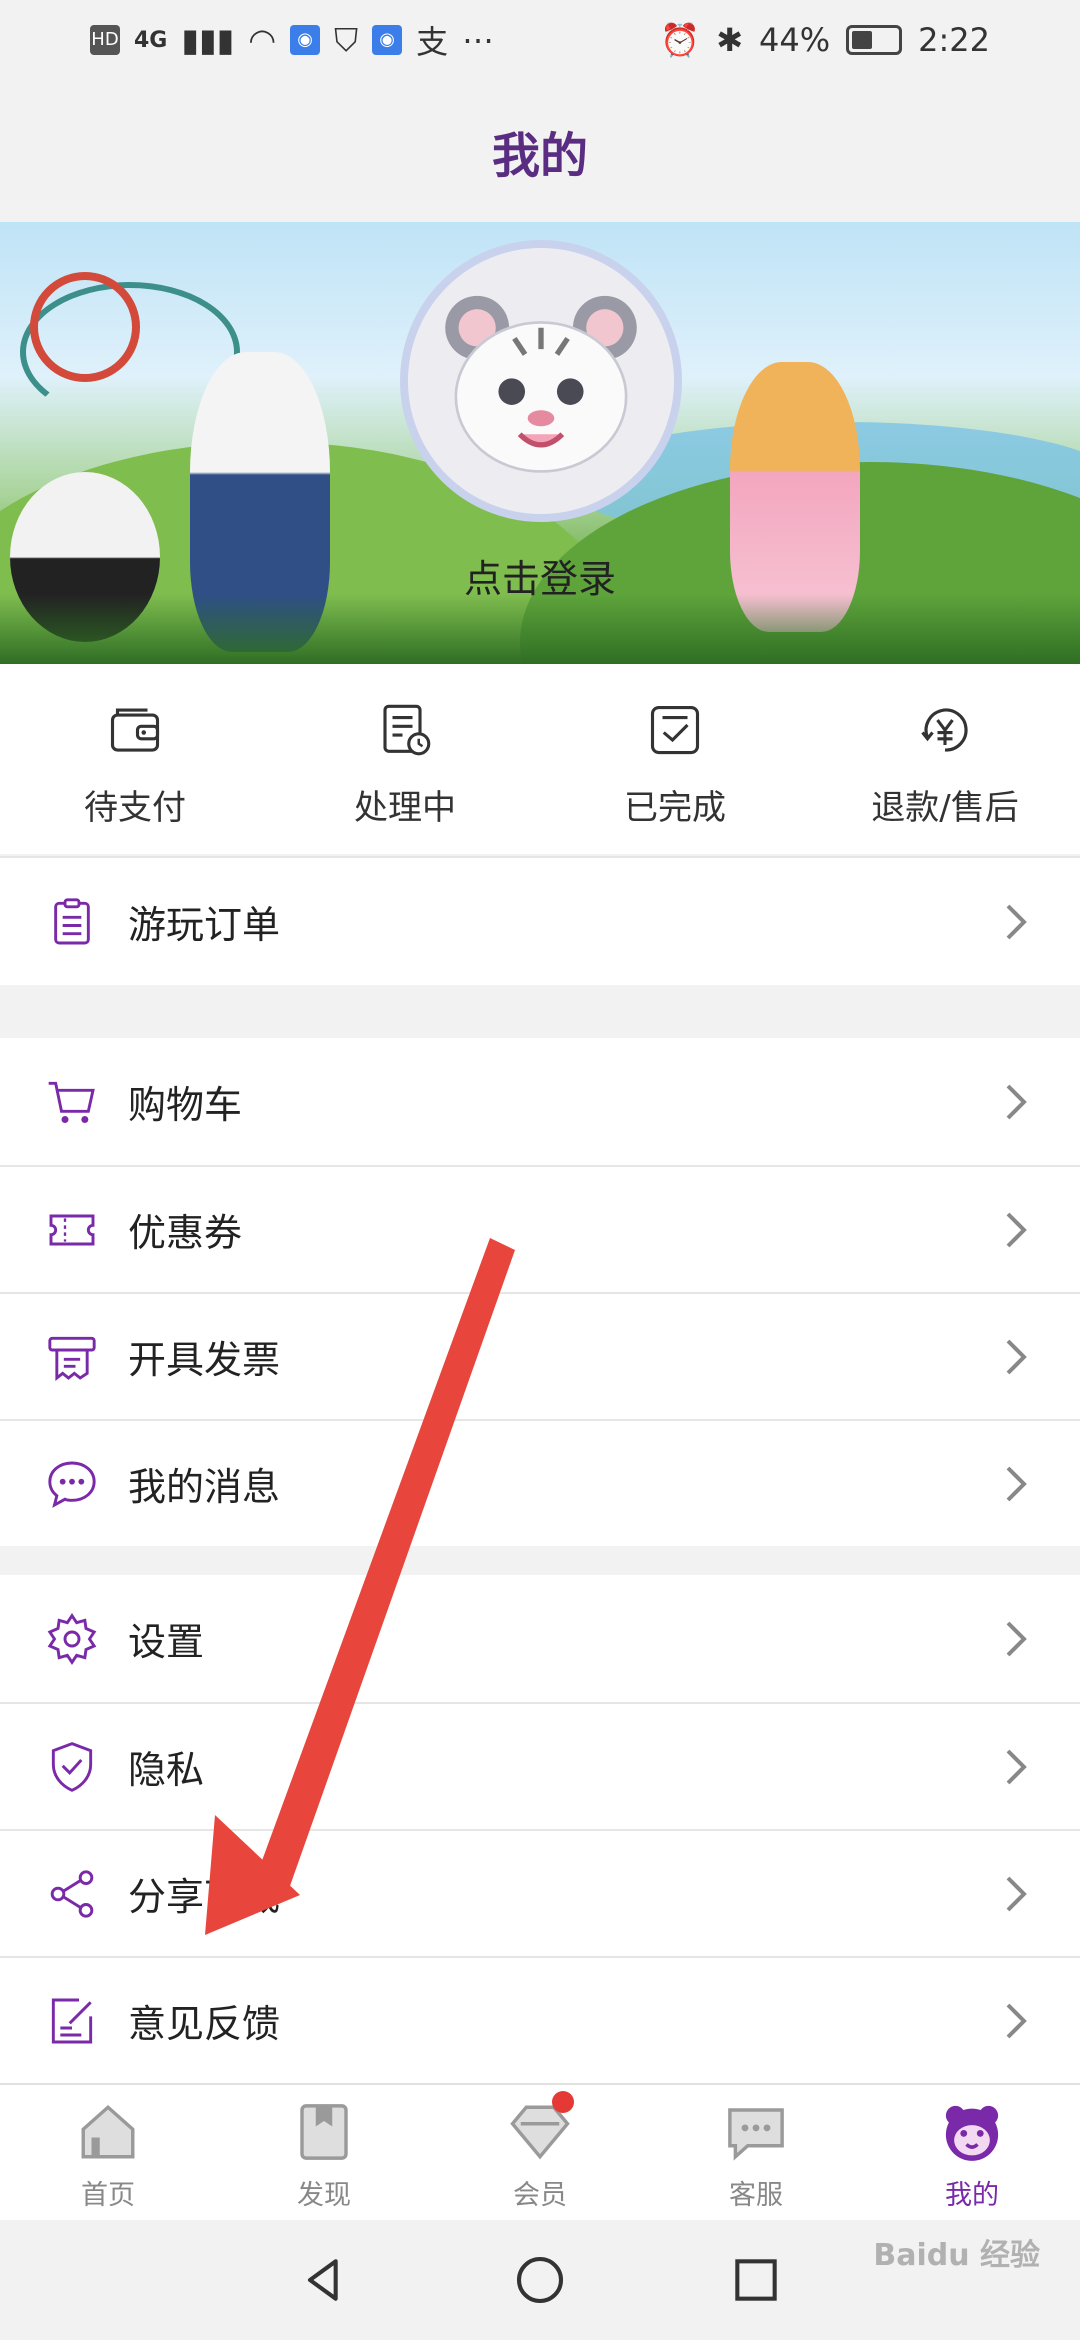 The height and width of the screenshot is (2340, 1080). I want to click on bookmark-icon, so click(324, 2132).